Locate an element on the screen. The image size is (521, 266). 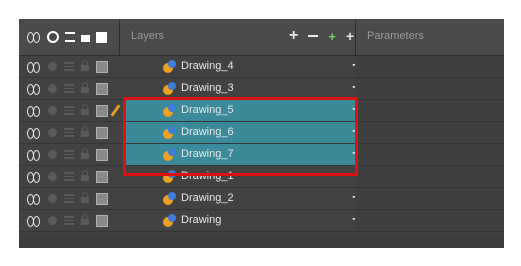
add-peg-icon: + is located at coordinates (332, 36).